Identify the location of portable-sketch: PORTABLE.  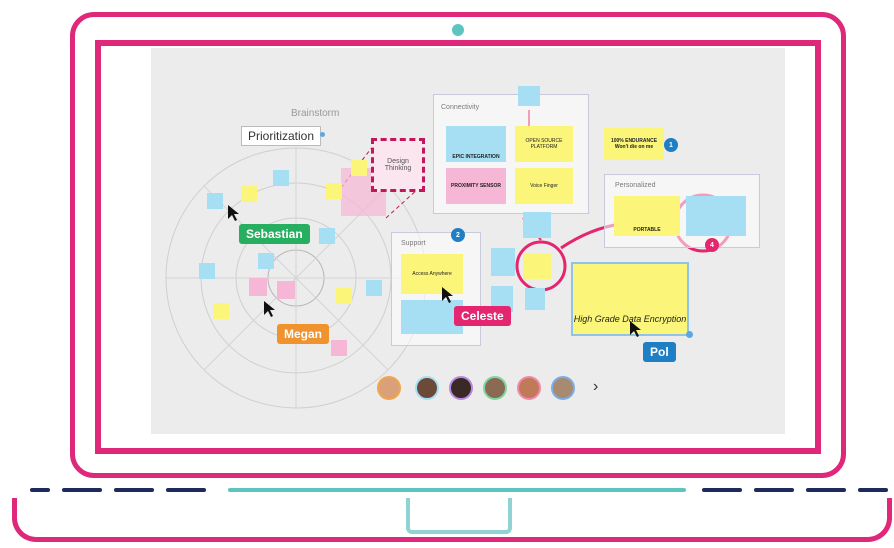
(647, 216).